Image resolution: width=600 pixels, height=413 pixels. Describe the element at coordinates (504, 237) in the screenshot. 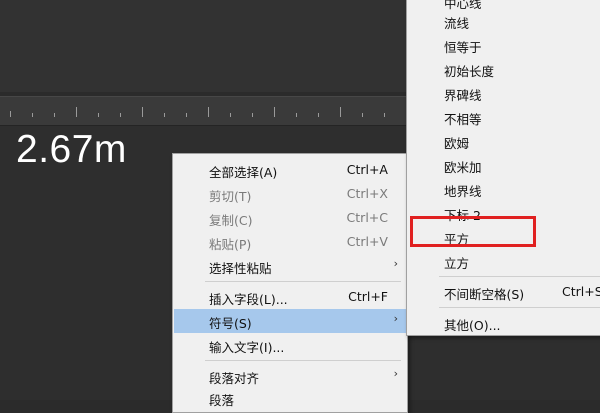

I see `submenu-item-squared: 平方` at that location.